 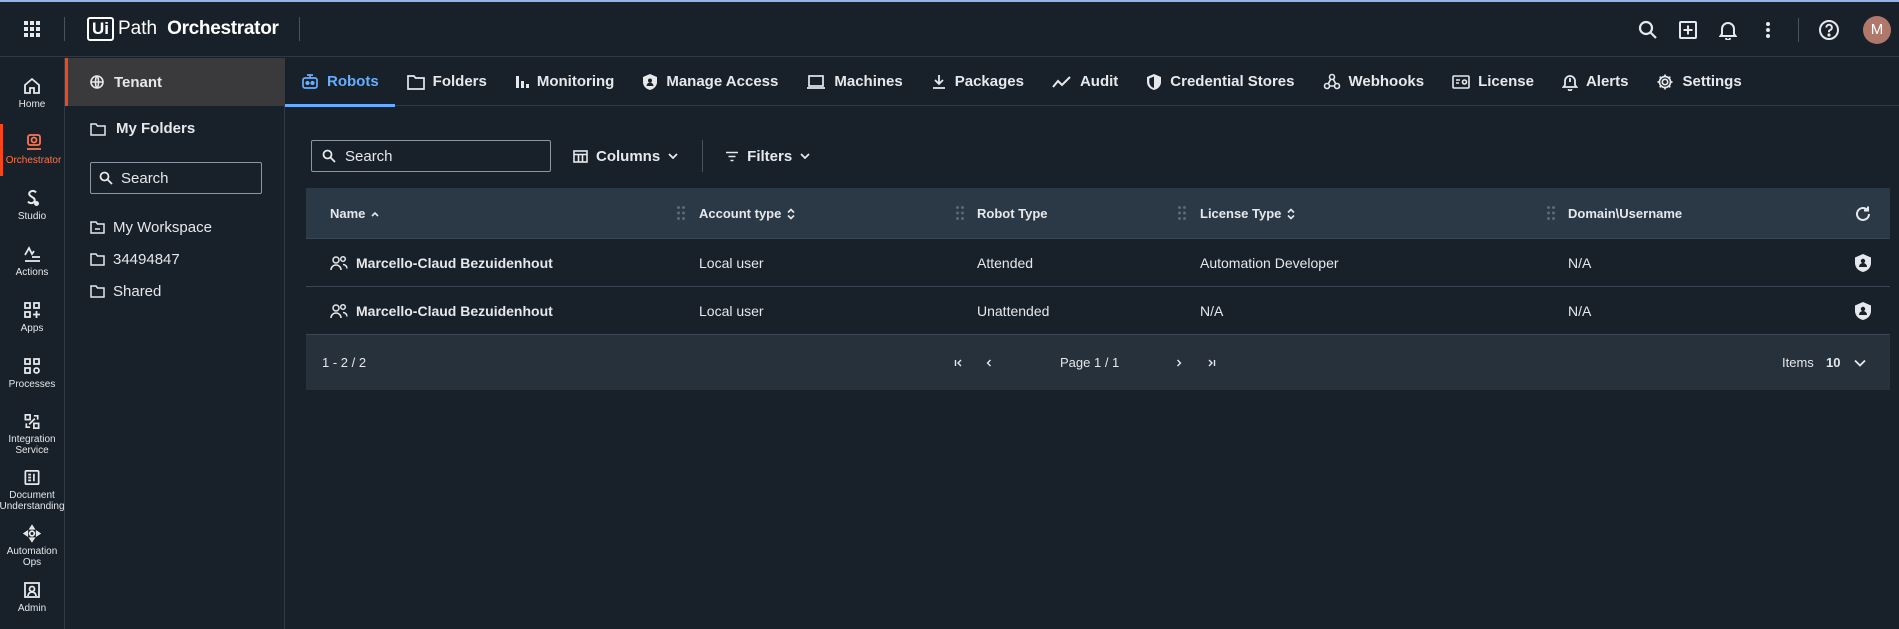 I want to click on chevron-left-icon, so click(x=988, y=362).